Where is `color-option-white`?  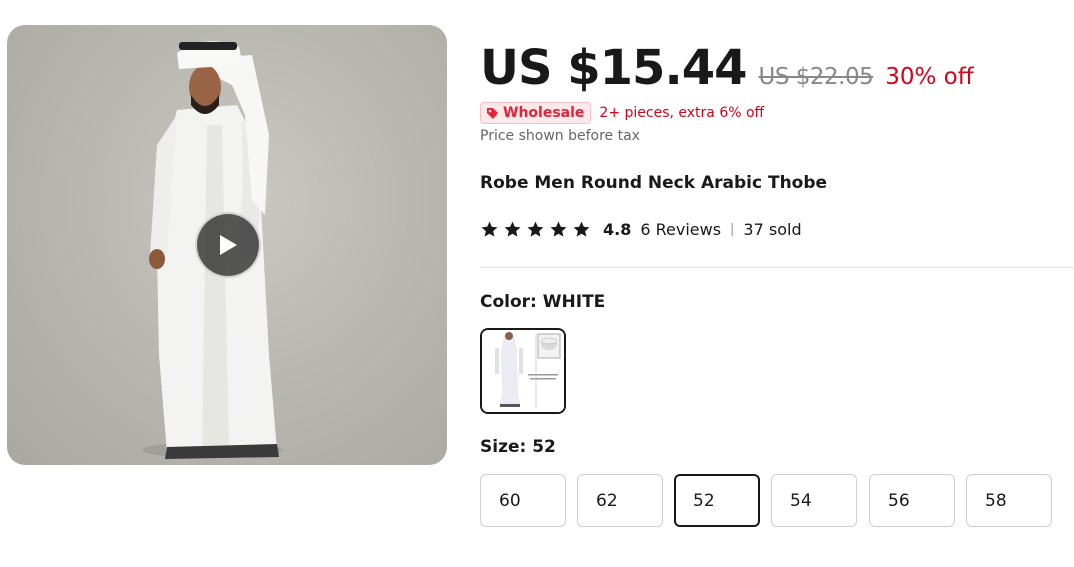 color-option-white is located at coordinates (523, 371).